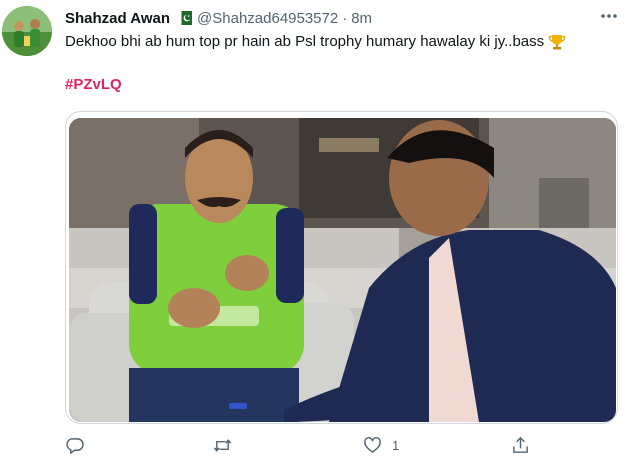  I want to click on retweet-icon, so click(222, 445).